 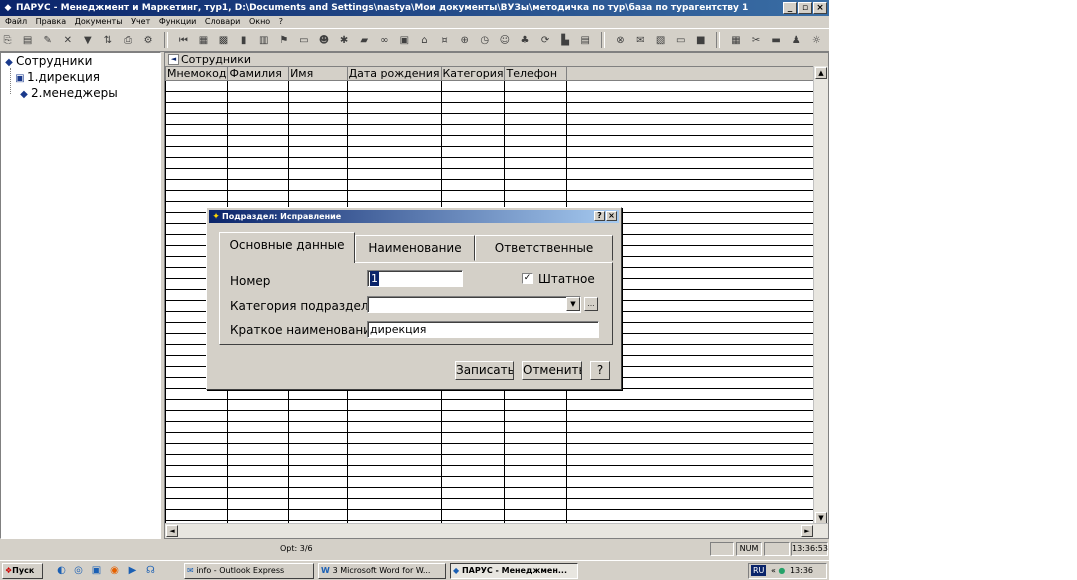 I want to click on caption-arrow-icon: ◄, so click(x=173, y=59).